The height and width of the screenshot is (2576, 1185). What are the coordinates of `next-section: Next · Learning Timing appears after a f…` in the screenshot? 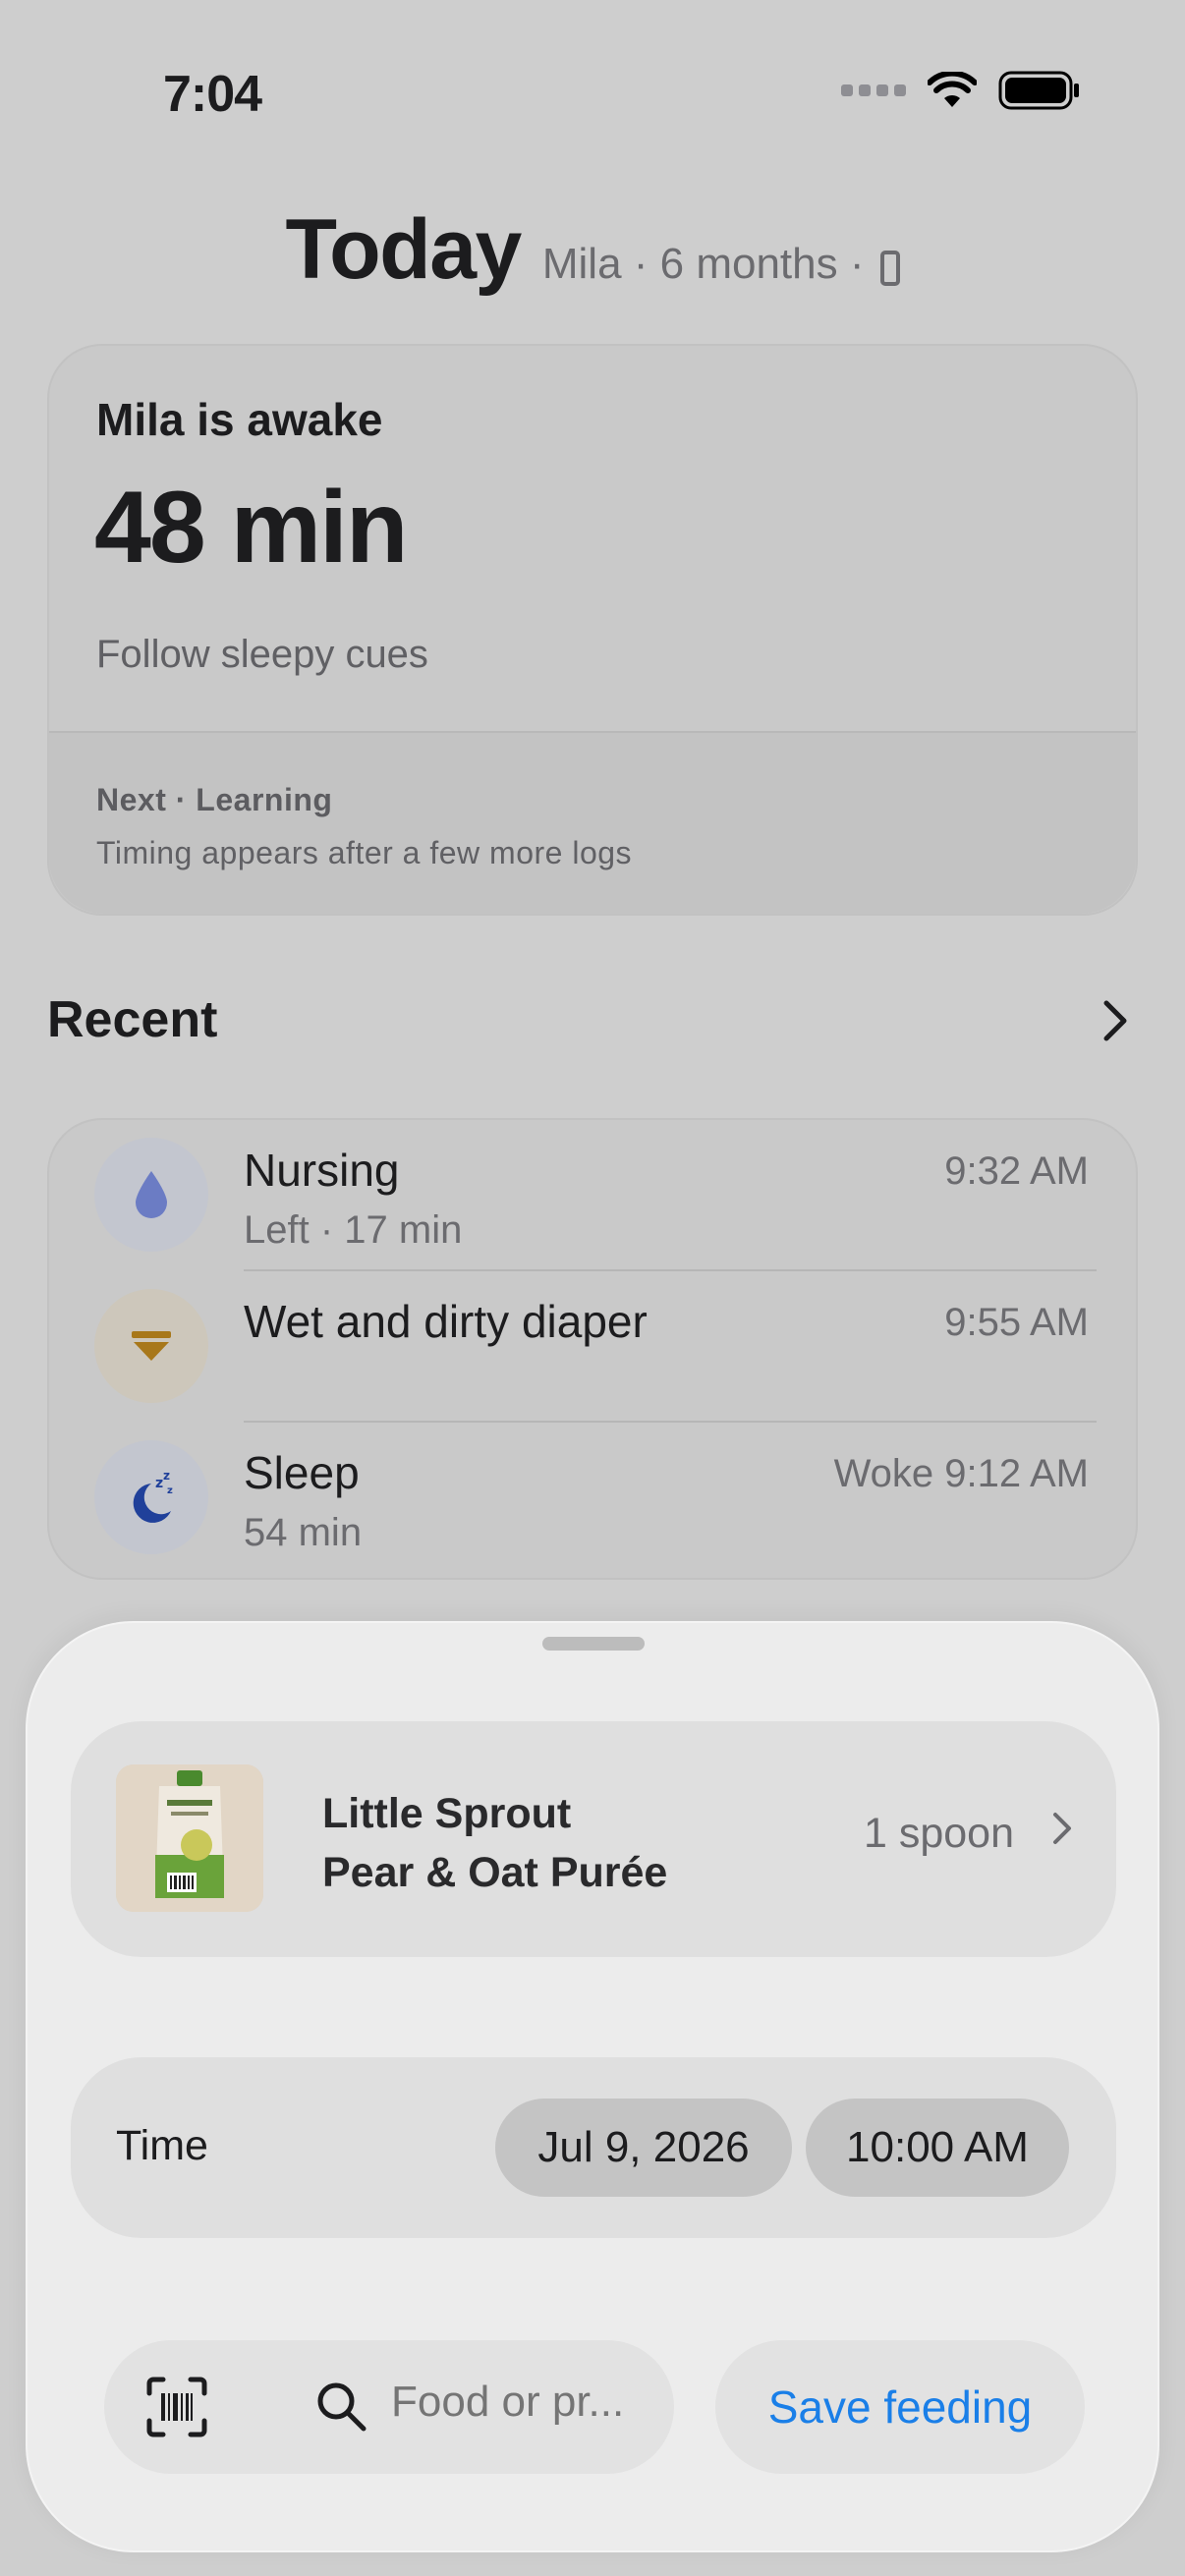 It's located at (592, 823).